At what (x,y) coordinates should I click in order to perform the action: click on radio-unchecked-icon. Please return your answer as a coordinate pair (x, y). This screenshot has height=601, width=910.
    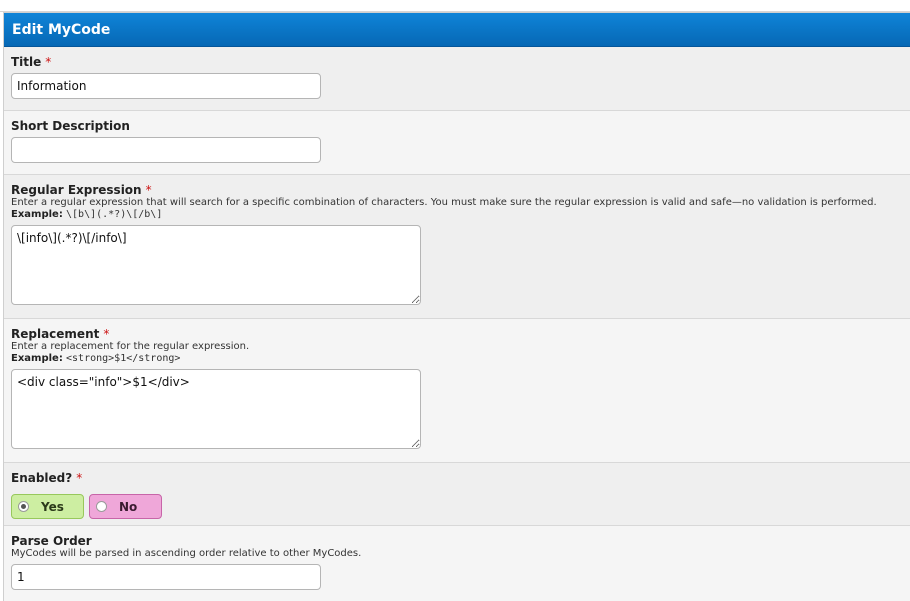
    Looking at the image, I should click on (101, 506).